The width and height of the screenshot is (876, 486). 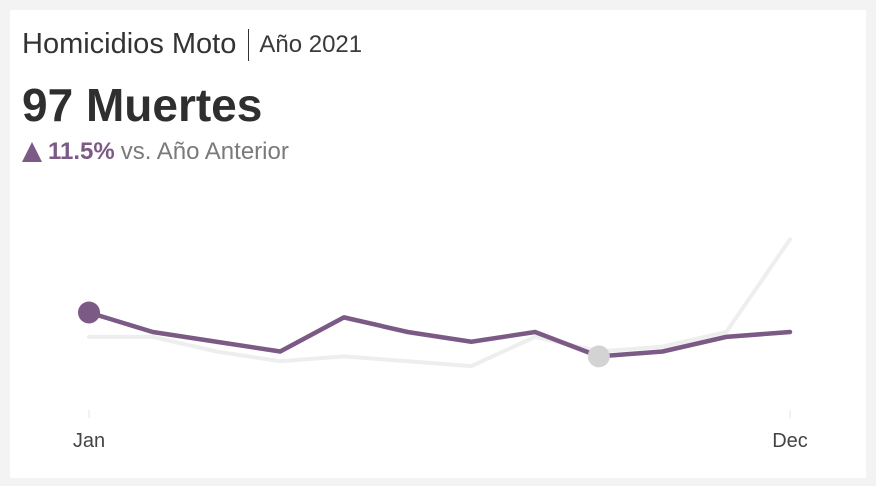 I want to click on series-line-current, so click(x=439, y=334).